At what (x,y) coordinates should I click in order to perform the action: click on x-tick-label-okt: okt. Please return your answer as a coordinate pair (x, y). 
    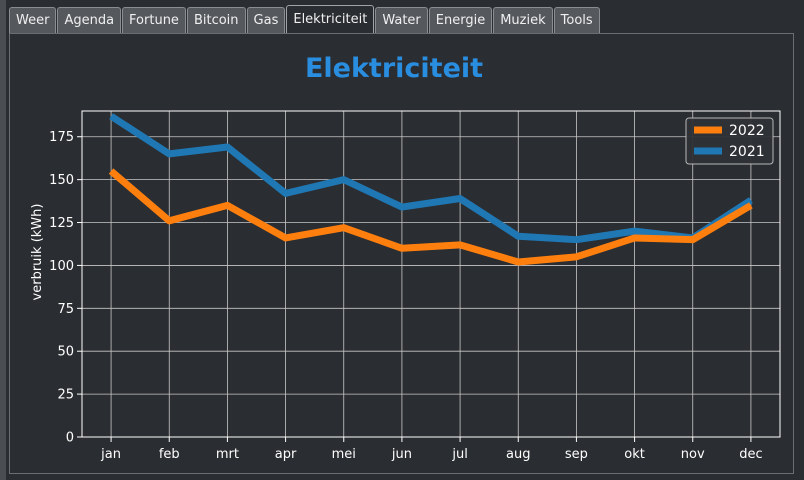
    Looking at the image, I should click on (634, 454).